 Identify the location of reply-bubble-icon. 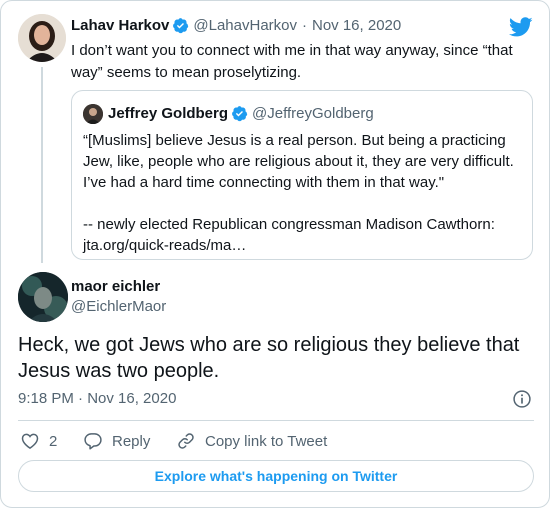
(93, 441).